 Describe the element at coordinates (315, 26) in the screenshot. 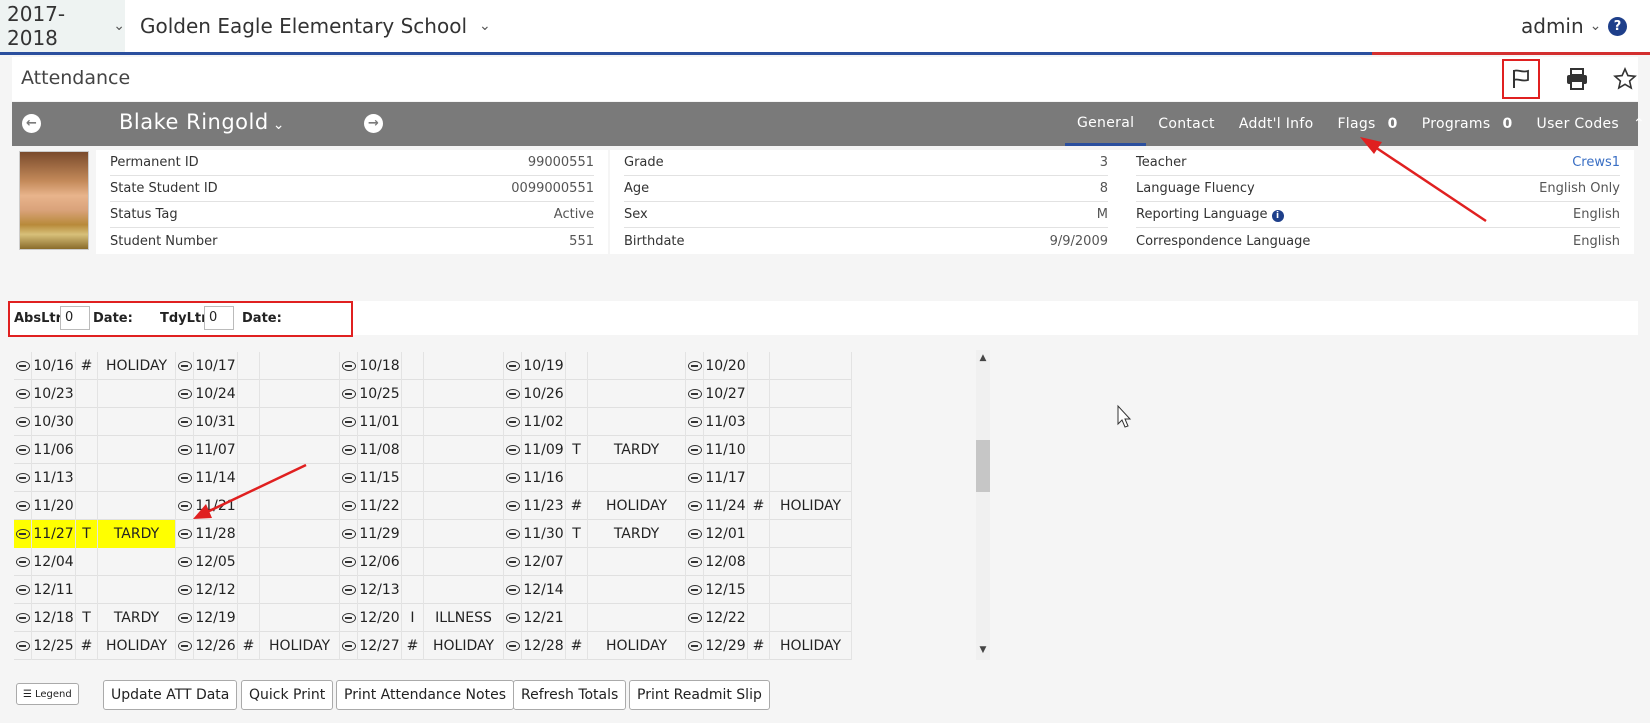

I see `school-selector: Golden Eagle Elementary School ⌄` at that location.